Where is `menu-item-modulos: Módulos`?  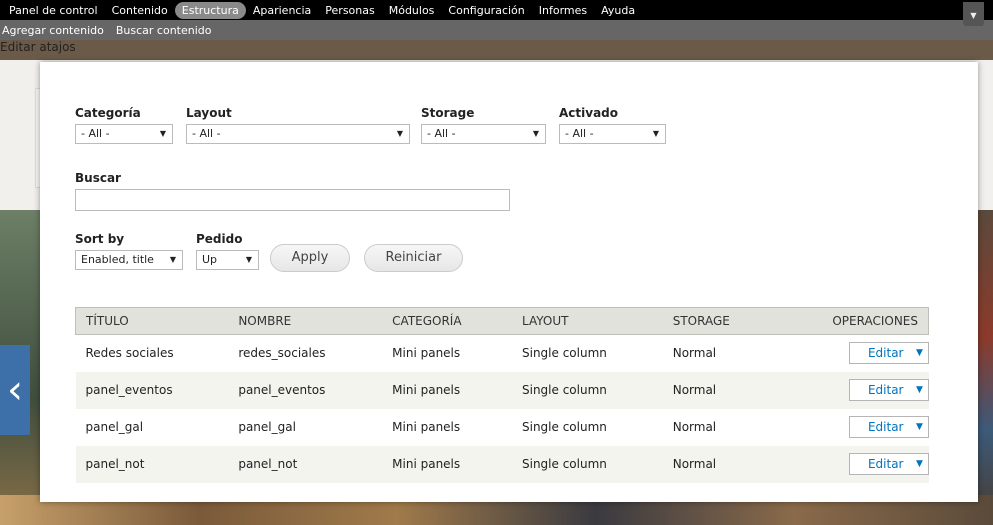 menu-item-modulos: Módulos is located at coordinates (412, 10).